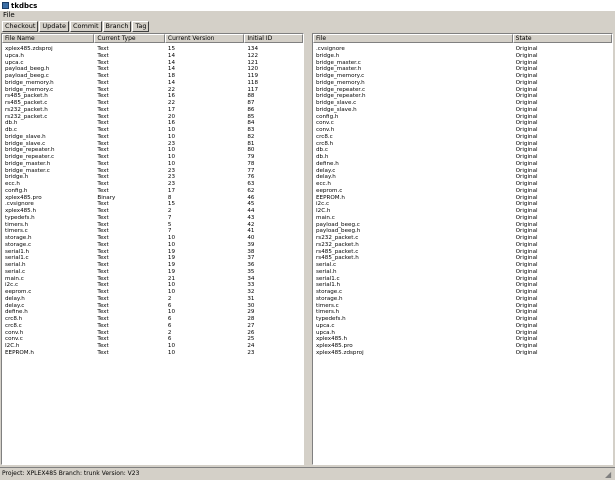  I want to click on table-row: bridge_memory.c Text 22 117, so click(152, 90).